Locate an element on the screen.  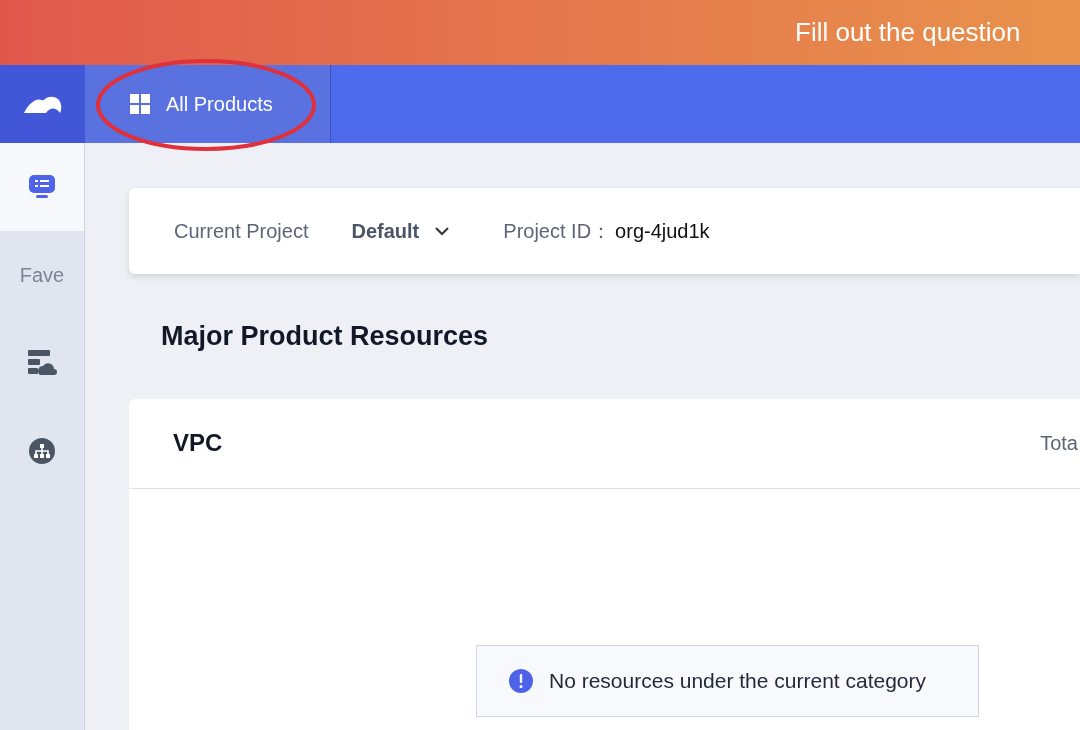
card-title: VPC is located at coordinates (198, 443).